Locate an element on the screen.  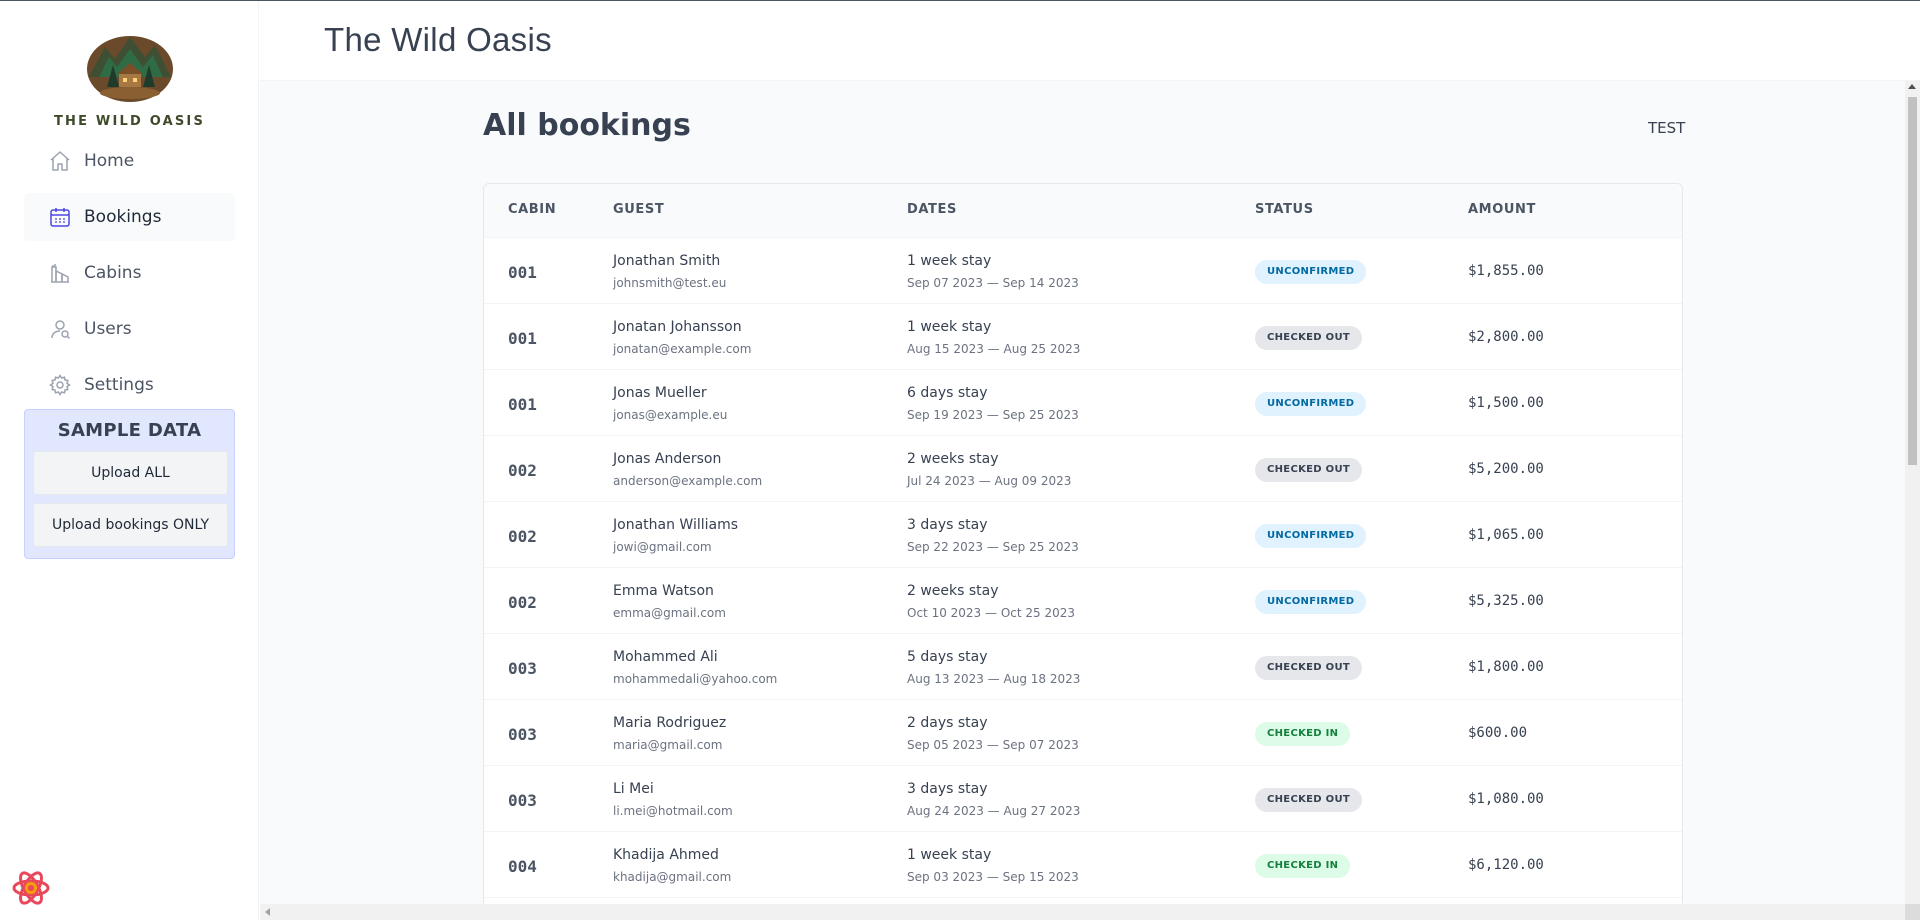
date-range: Jul 24 2023 — Aug 09 2023 is located at coordinates (989, 481).